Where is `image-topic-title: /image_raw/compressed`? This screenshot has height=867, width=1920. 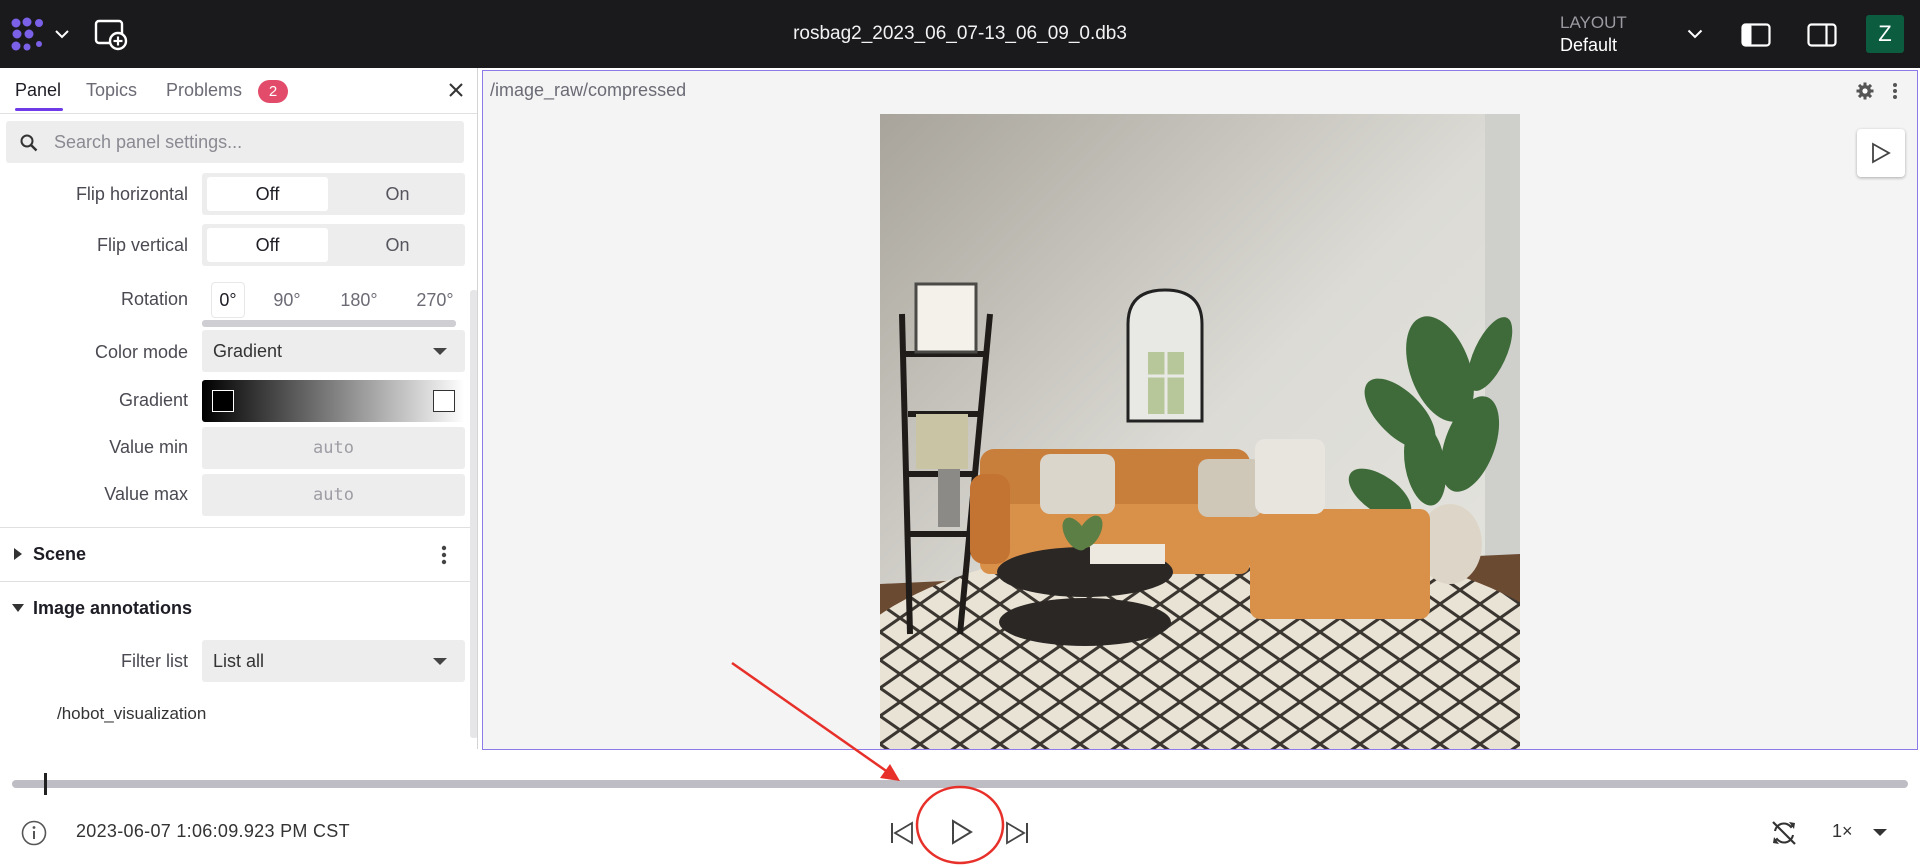
image-topic-title: /image_raw/compressed is located at coordinates (588, 90).